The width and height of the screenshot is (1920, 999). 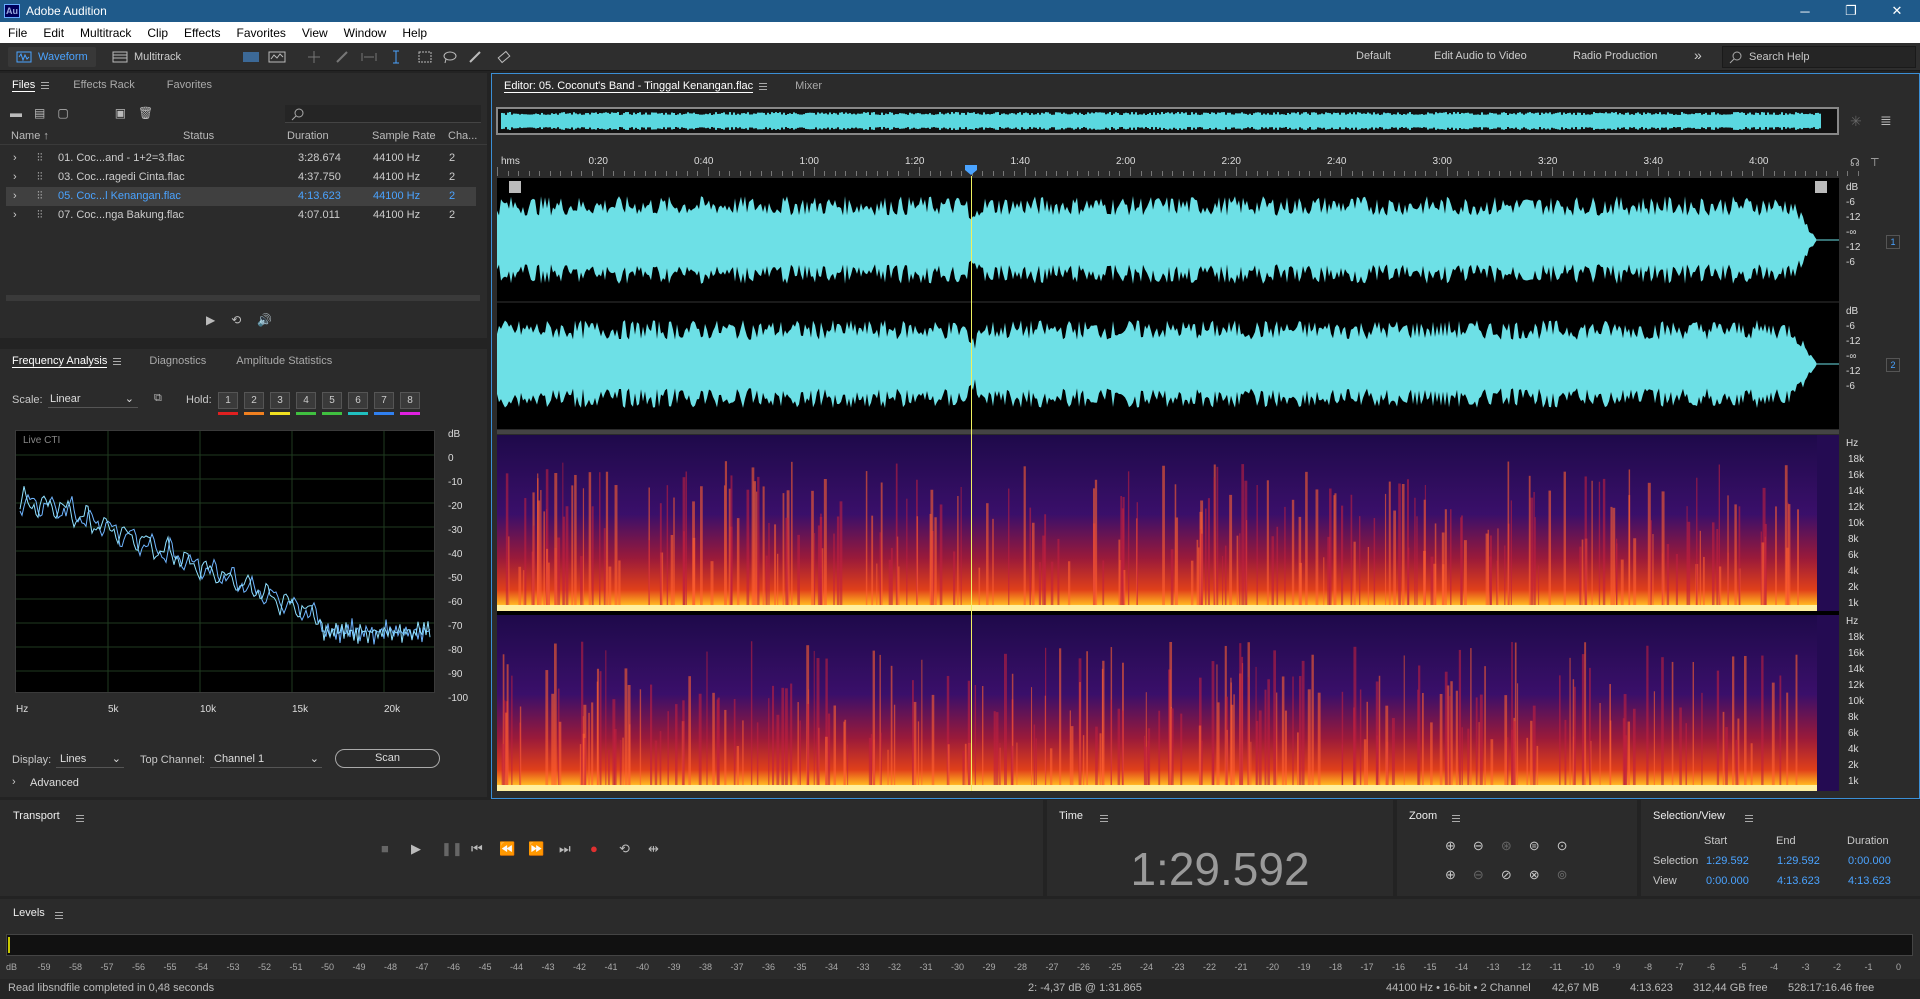 What do you see at coordinates (1798, 861) in the screenshot?
I see `selection-end: 1:29.592` at bounding box center [1798, 861].